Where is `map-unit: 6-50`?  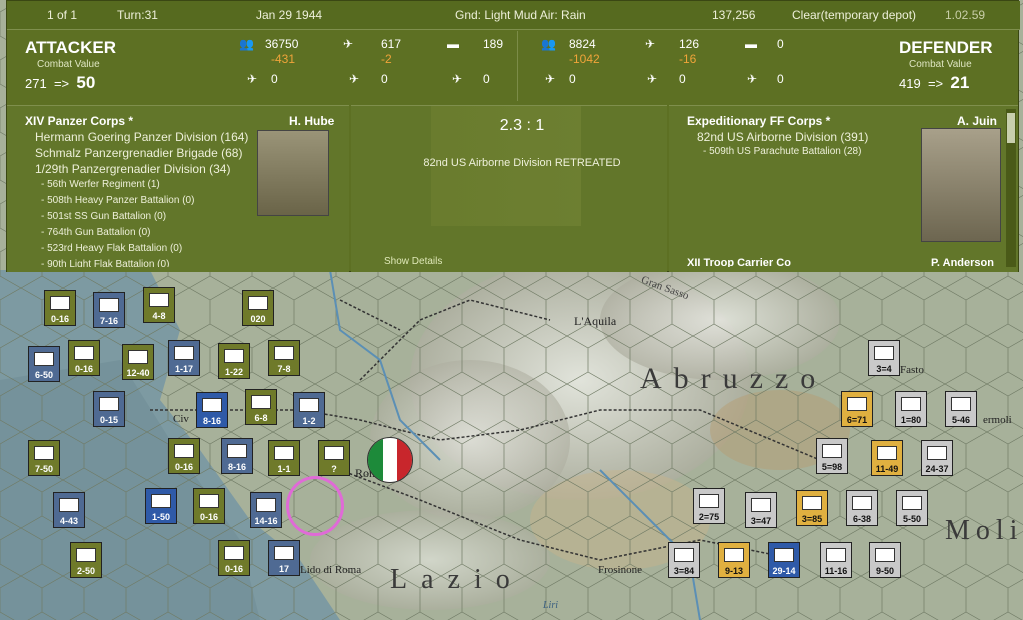
map-unit: 6-50 is located at coordinates (44, 364).